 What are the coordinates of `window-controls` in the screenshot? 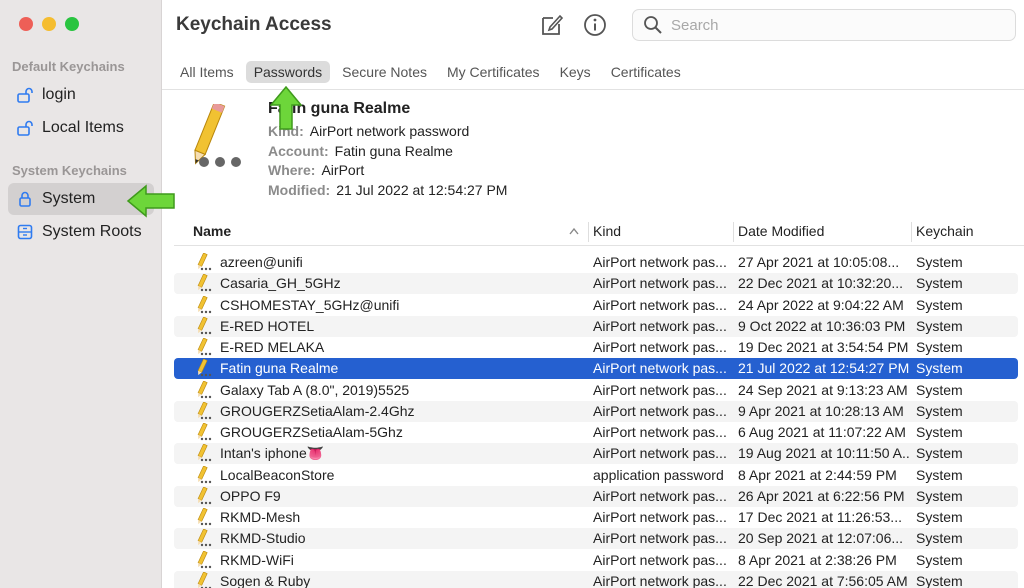 It's located at (49, 24).